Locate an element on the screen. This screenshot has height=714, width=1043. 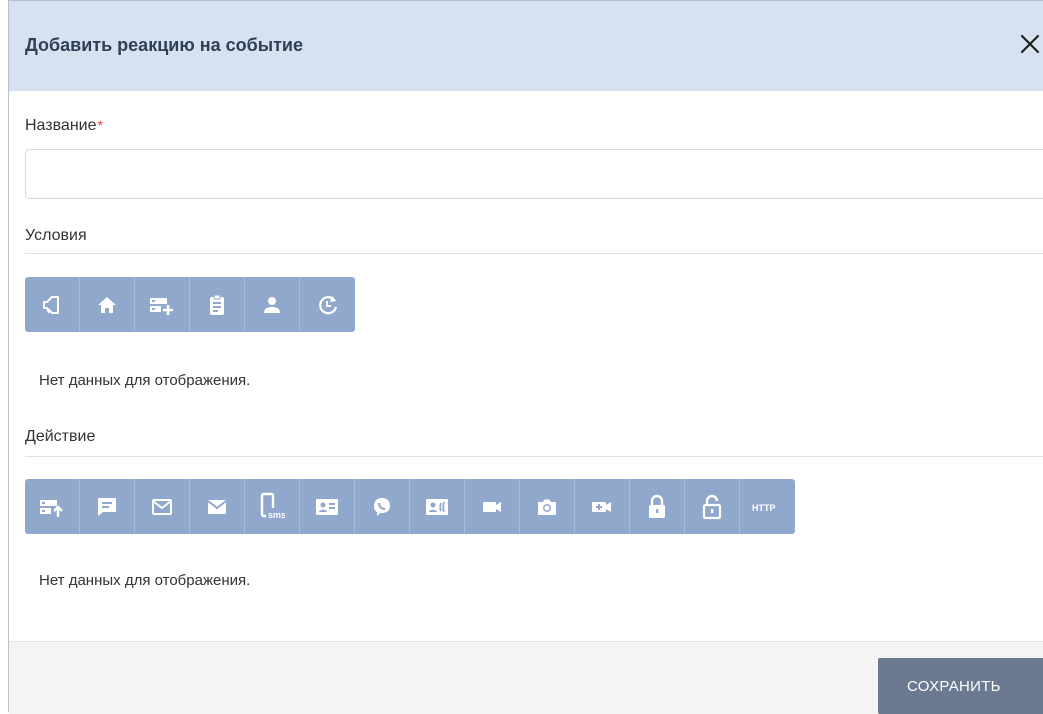
actions-label: Действие is located at coordinates (60, 436).